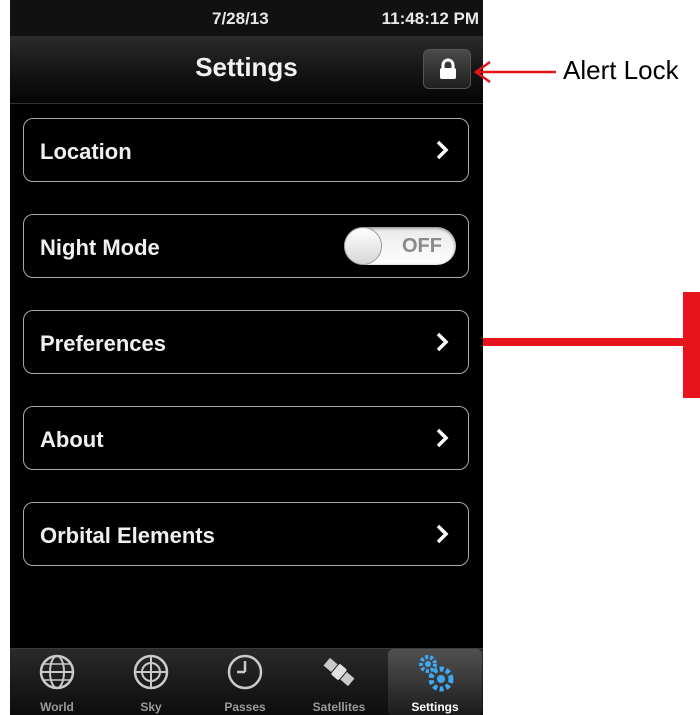  What do you see at coordinates (436, 673) in the screenshot?
I see `gears-icon` at bounding box center [436, 673].